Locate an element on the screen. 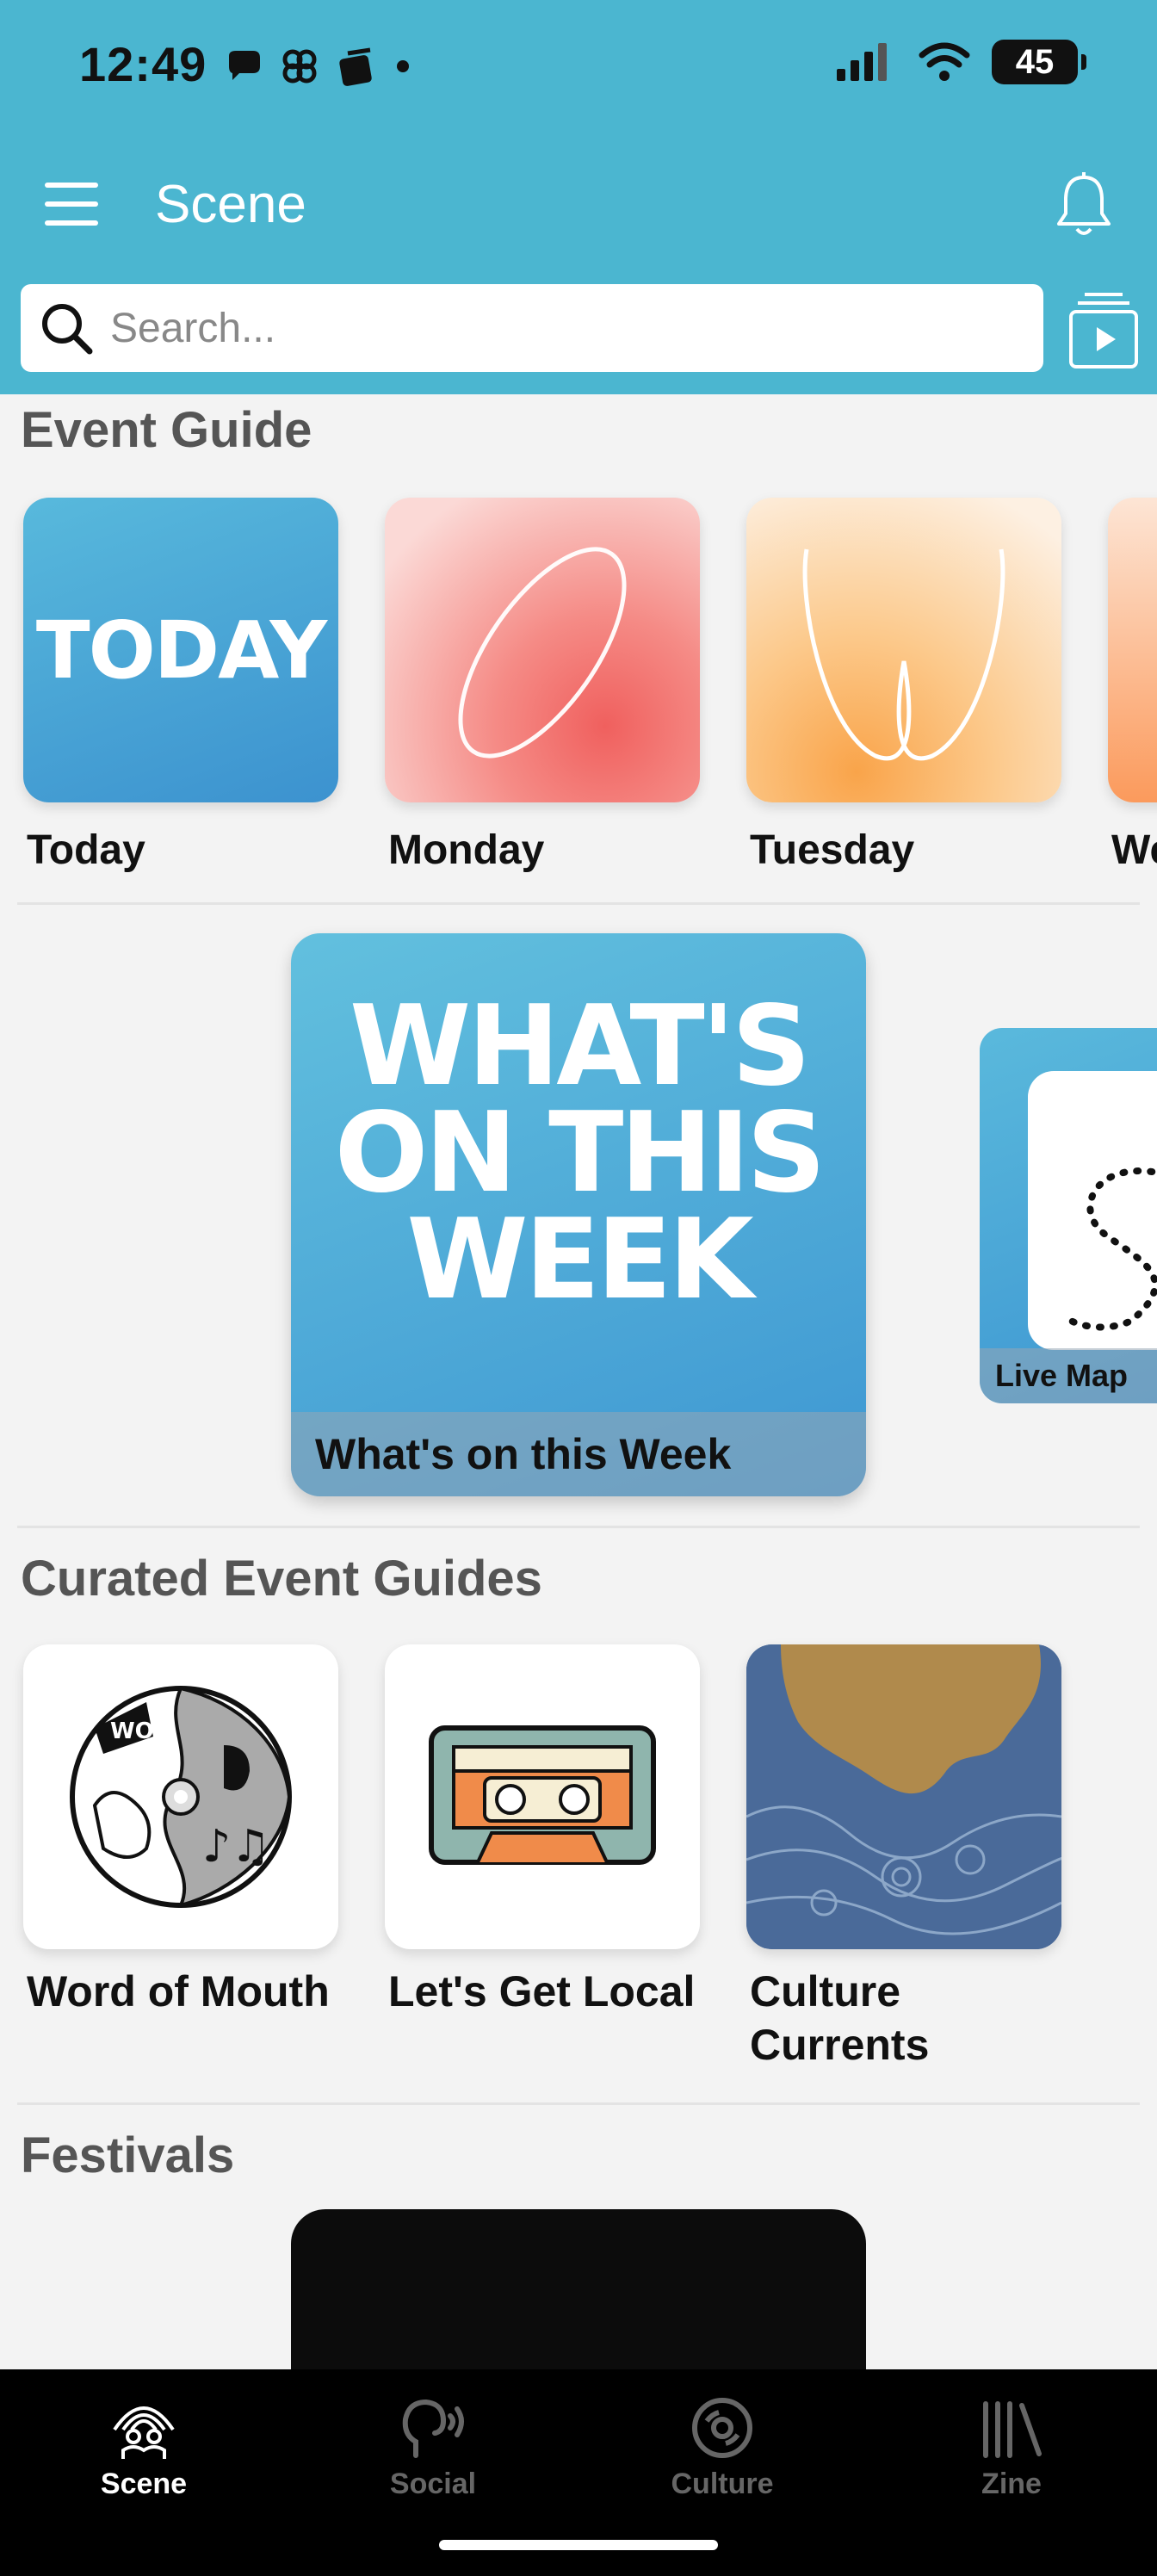 The width and height of the screenshot is (1157, 2576). cassette-tape-icon is located at coordinates (542, 1795).